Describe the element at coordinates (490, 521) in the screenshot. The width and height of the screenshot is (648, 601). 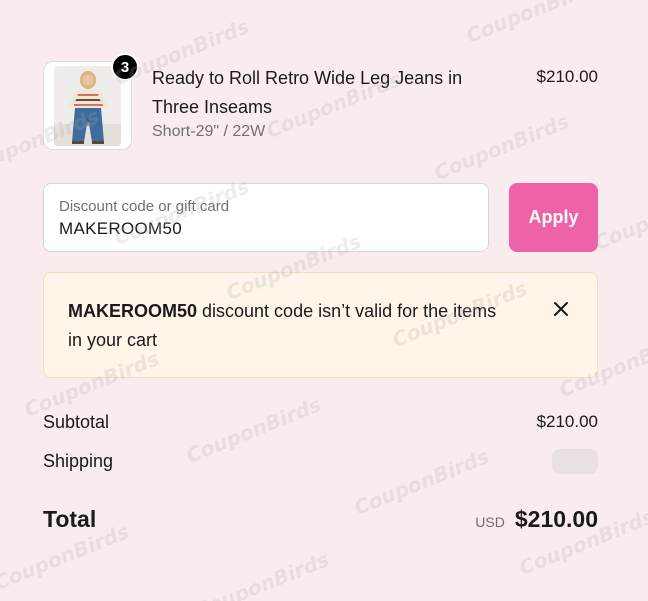
I see `currency-code: USD` at that location.